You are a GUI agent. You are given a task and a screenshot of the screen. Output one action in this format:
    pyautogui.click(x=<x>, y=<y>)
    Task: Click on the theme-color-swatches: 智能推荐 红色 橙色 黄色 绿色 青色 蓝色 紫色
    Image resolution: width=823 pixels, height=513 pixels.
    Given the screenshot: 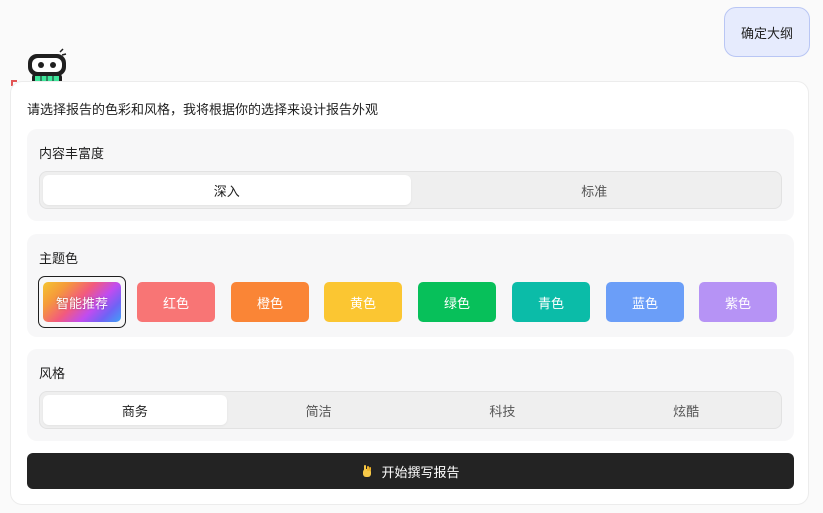 What is the action you would take?
    pyautogui.click(x=410, y=302)
    